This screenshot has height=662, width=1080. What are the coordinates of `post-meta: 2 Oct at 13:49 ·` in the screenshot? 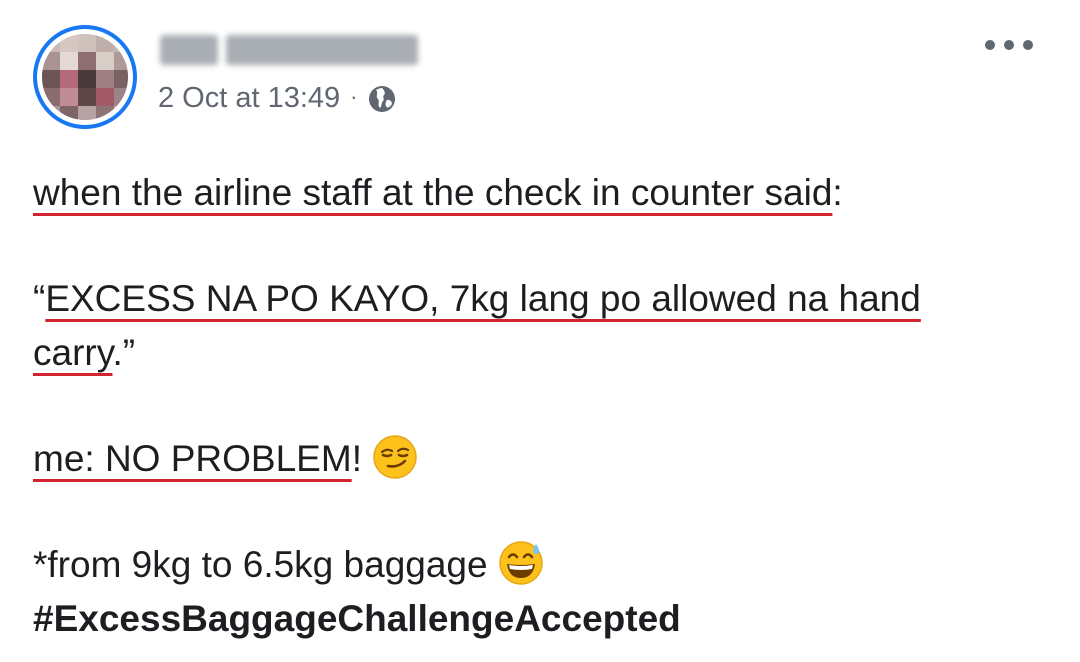 It's located at (277, 98).